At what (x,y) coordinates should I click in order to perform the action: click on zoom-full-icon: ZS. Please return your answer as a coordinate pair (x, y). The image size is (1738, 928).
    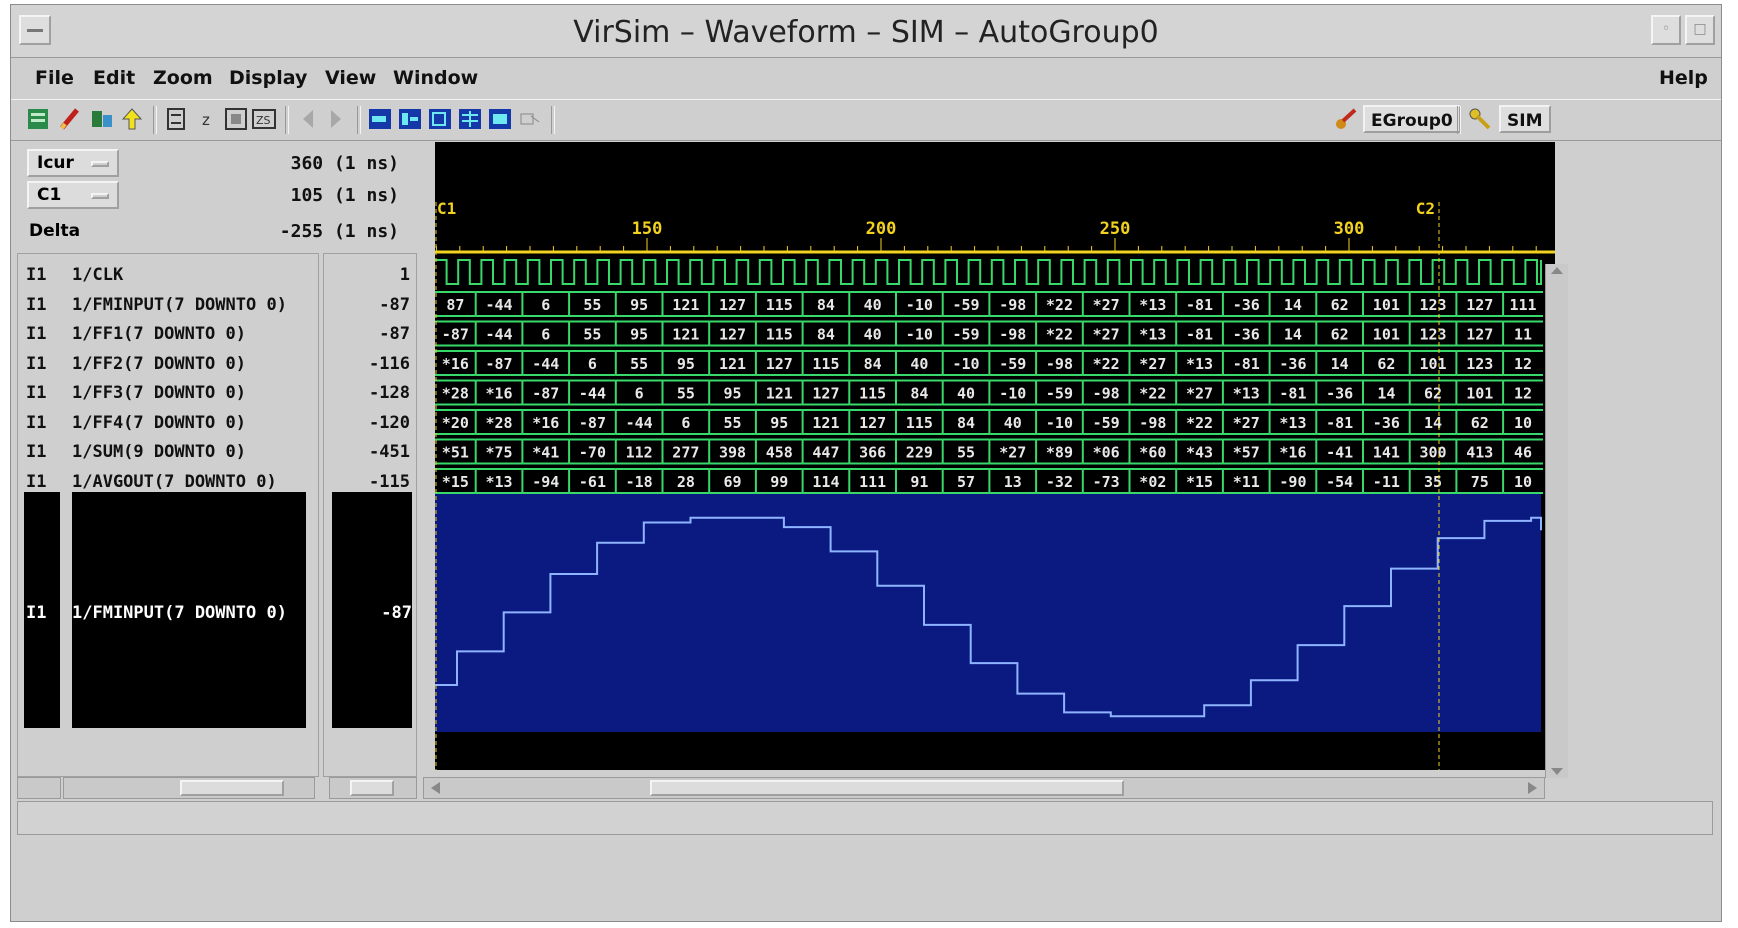
    Looking at the image, I should click on (264, 119).